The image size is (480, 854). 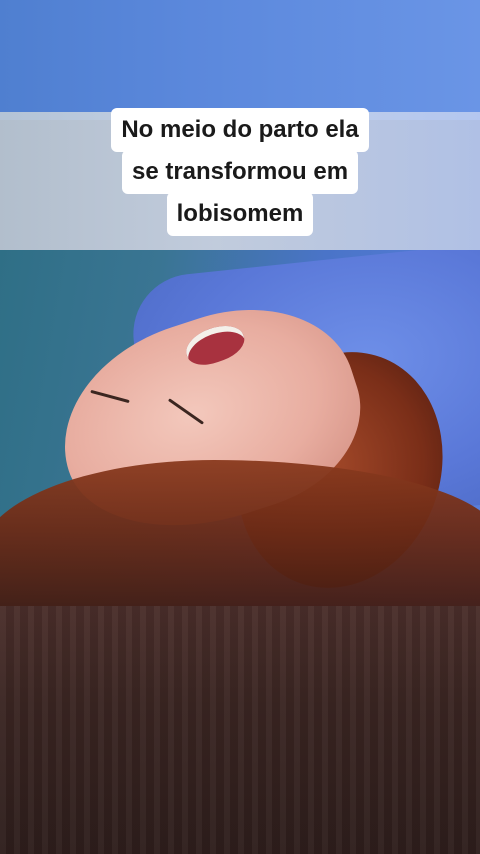 I want to click on video-backdrop-top, so click(x=240, y=60).